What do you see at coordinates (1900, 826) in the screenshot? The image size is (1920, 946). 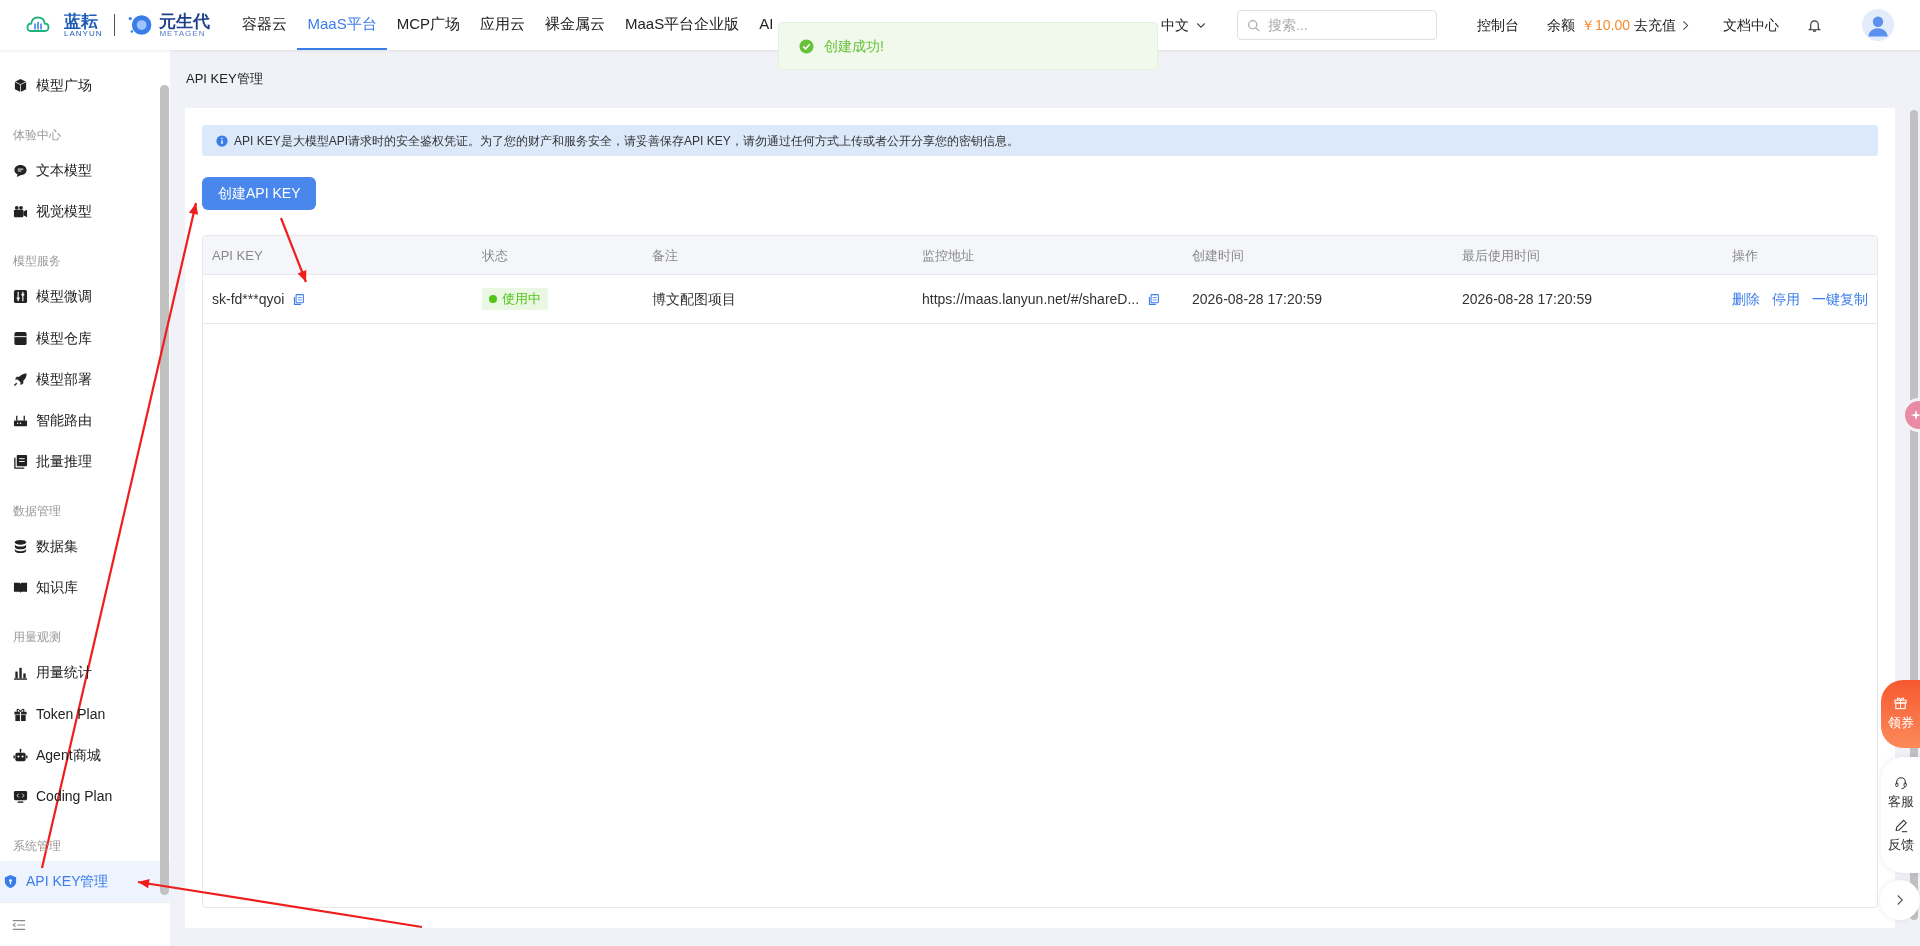 I see `pencil-icon` at bounding box center [1900, 826].